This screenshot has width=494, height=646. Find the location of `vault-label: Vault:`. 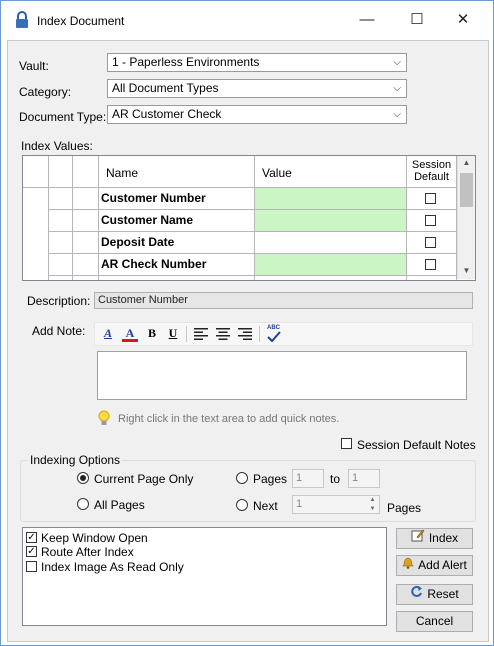

vault-label: Vault: is located at coordinates (34, 66).